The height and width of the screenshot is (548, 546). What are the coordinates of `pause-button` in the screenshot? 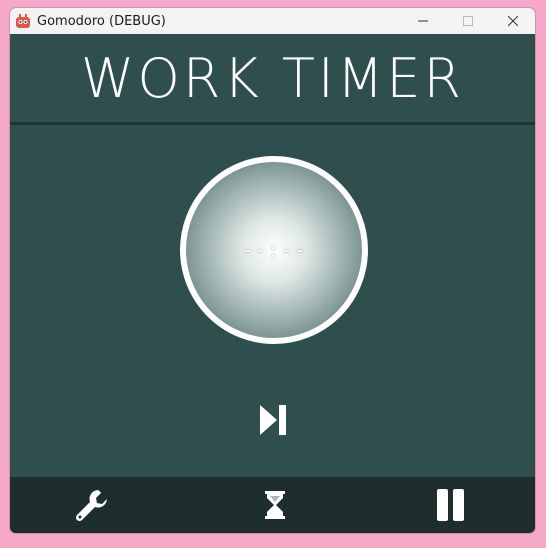 It's located at (451, 505).